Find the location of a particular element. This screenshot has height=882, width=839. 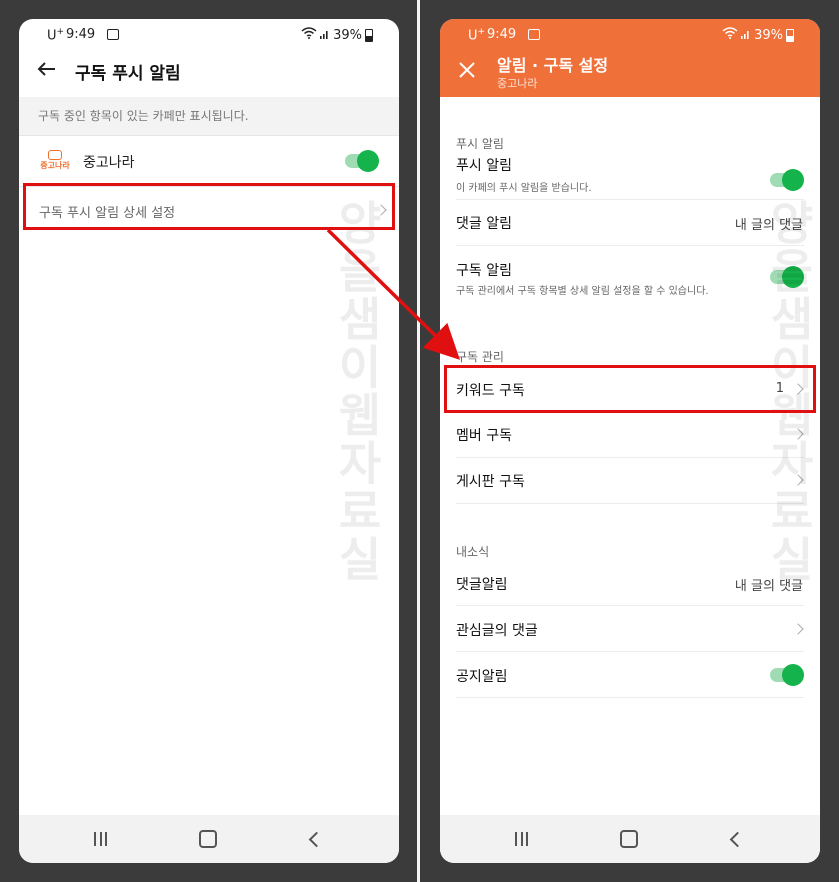

annotation-arrow is located at coordinates (393, 294).